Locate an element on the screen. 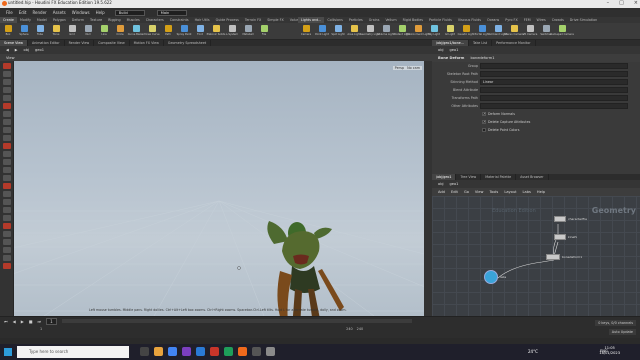 The image size is (640, 360). net-menu-layout: Layout is located at coordinates (510, 192).